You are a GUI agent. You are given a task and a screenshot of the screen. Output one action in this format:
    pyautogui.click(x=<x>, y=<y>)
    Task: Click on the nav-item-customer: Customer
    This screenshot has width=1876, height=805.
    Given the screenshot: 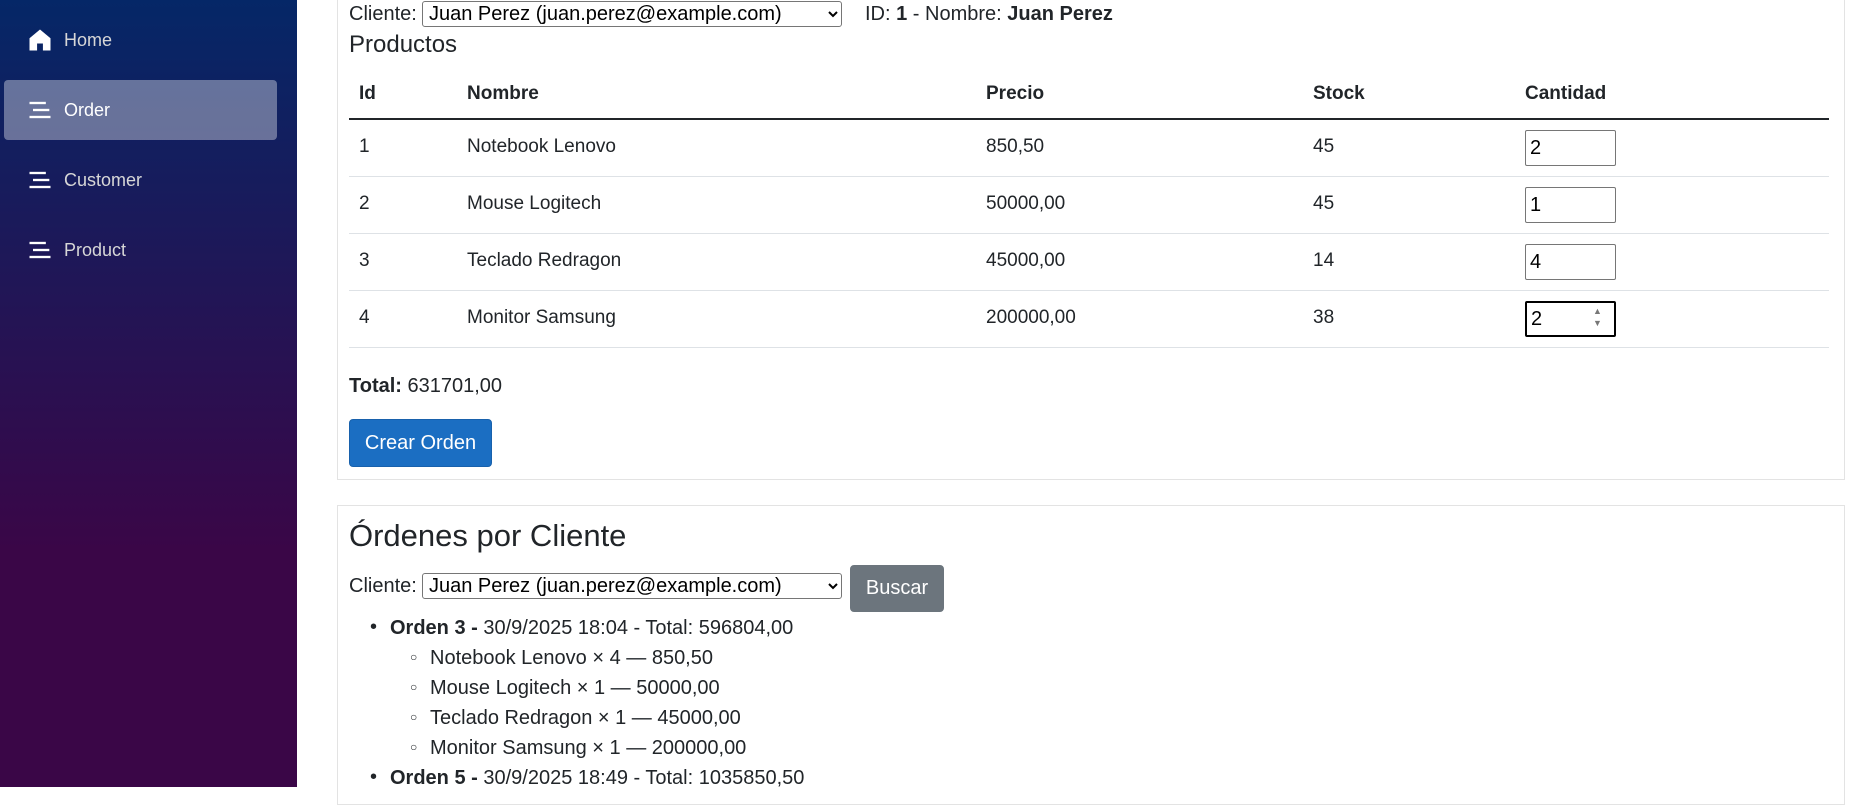 What is the action you would take?
    pyautogui.click(x=140, y=180)
    